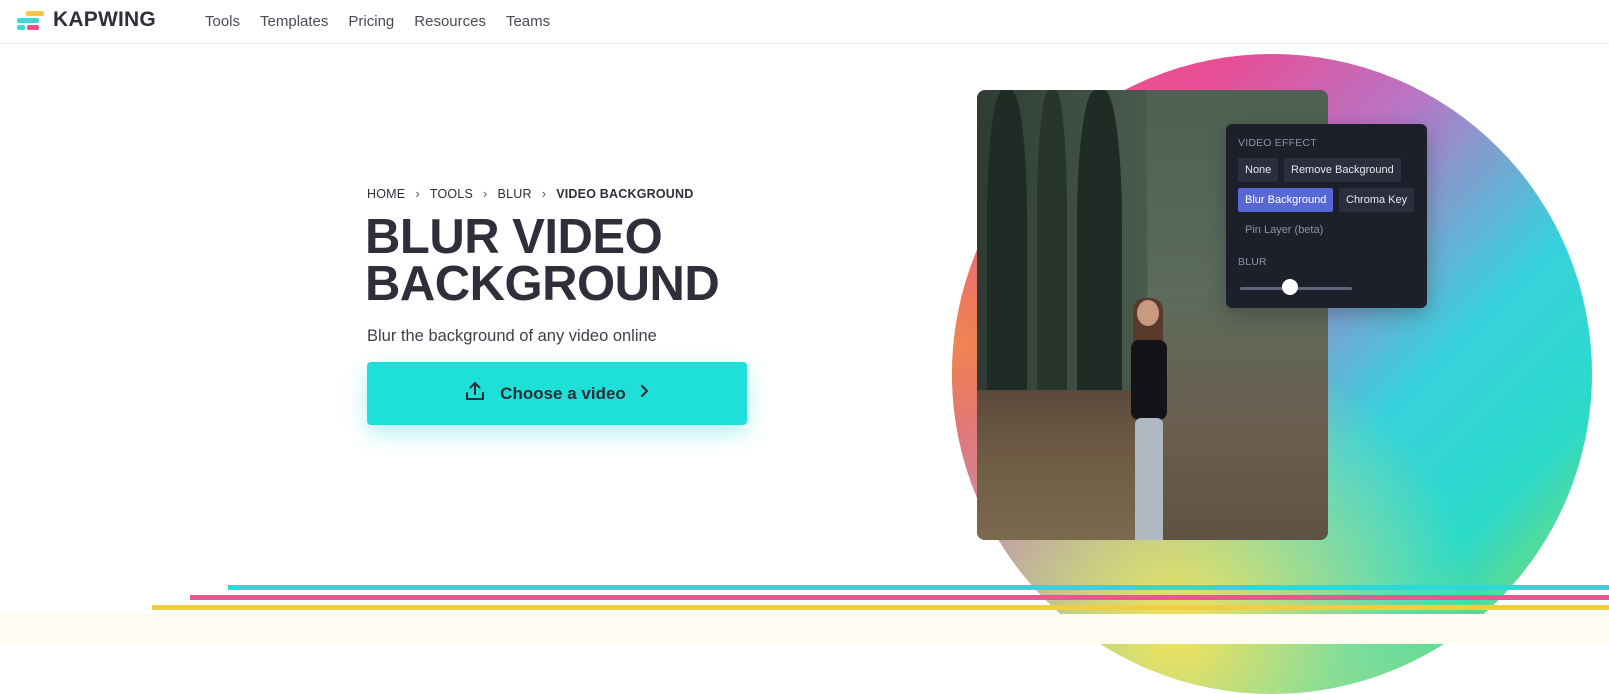 Image resolution: width=1609 pixels, height=694 pixels. Describe the element at coordinates (880, 607) in the screenshot. I see `yellow-stripe-decoration` at that location.